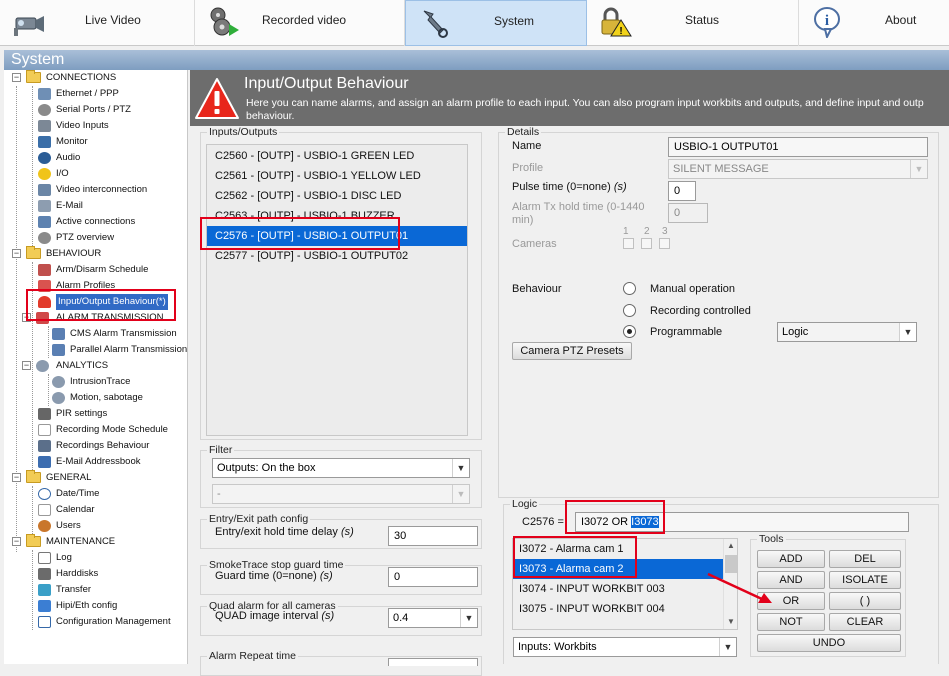  I want to click on checklist-icon, so click(44, 622).